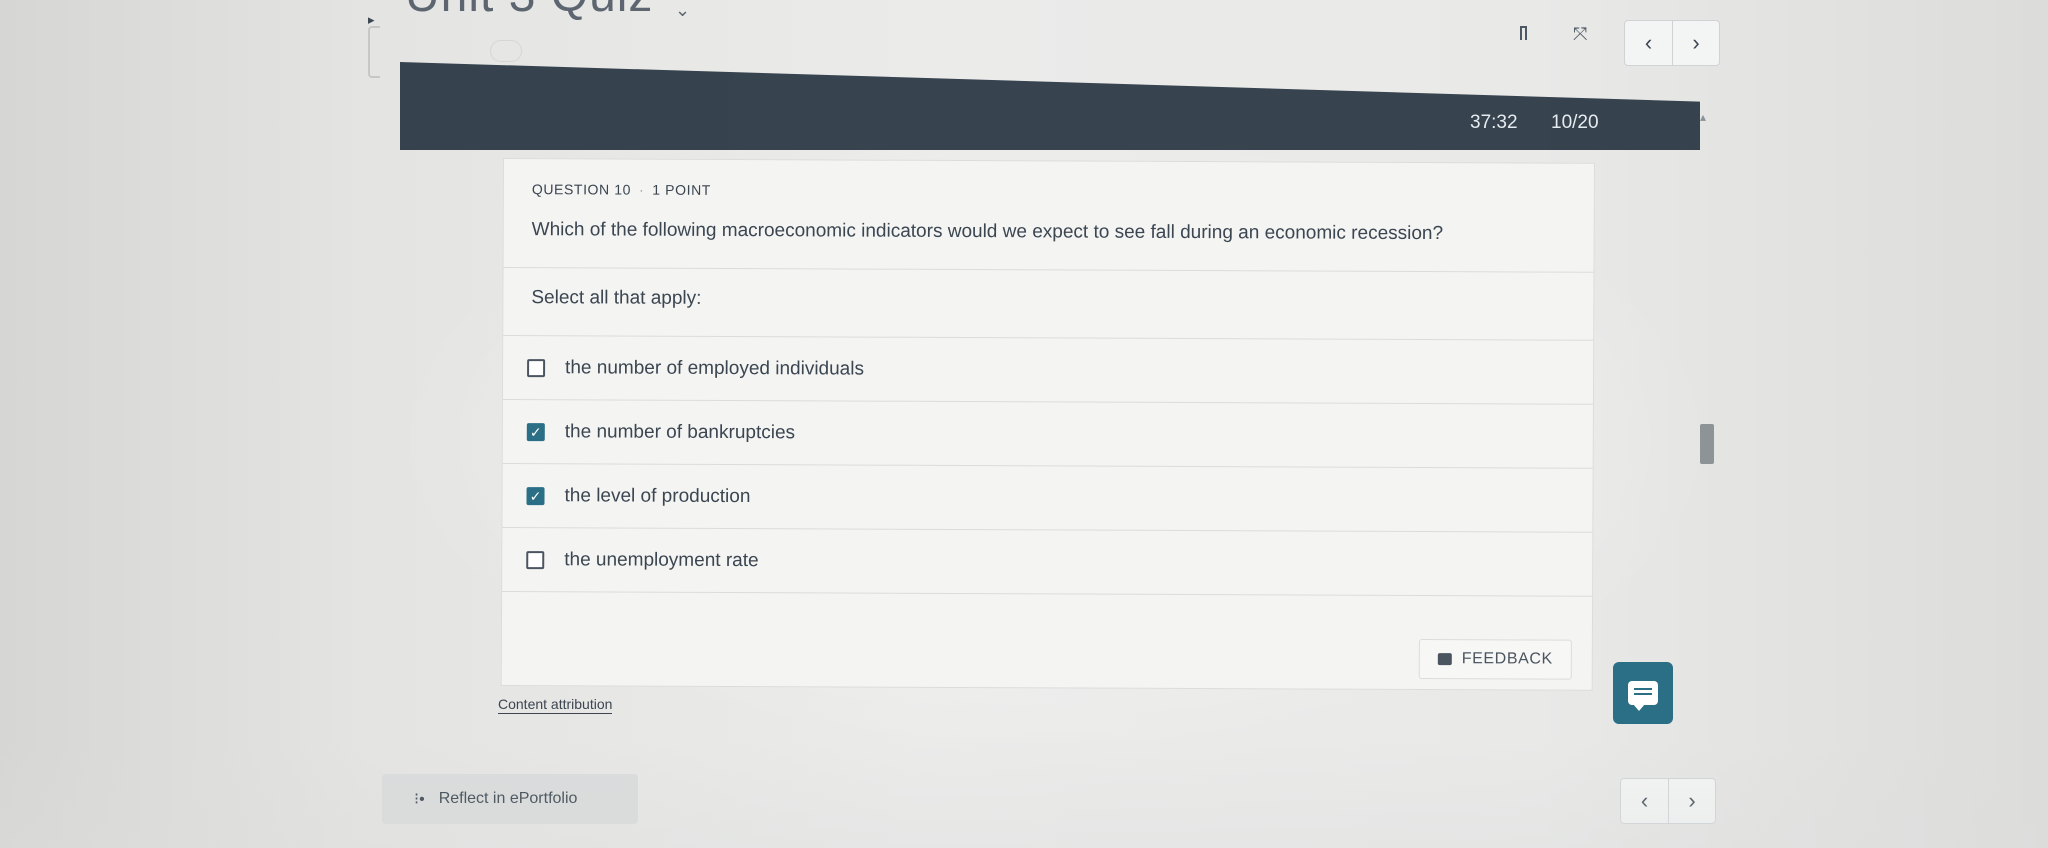 This screenshot has width=2048, height=848. I want to click on answer-option: the number of employed individuals, so click(1048, 369).